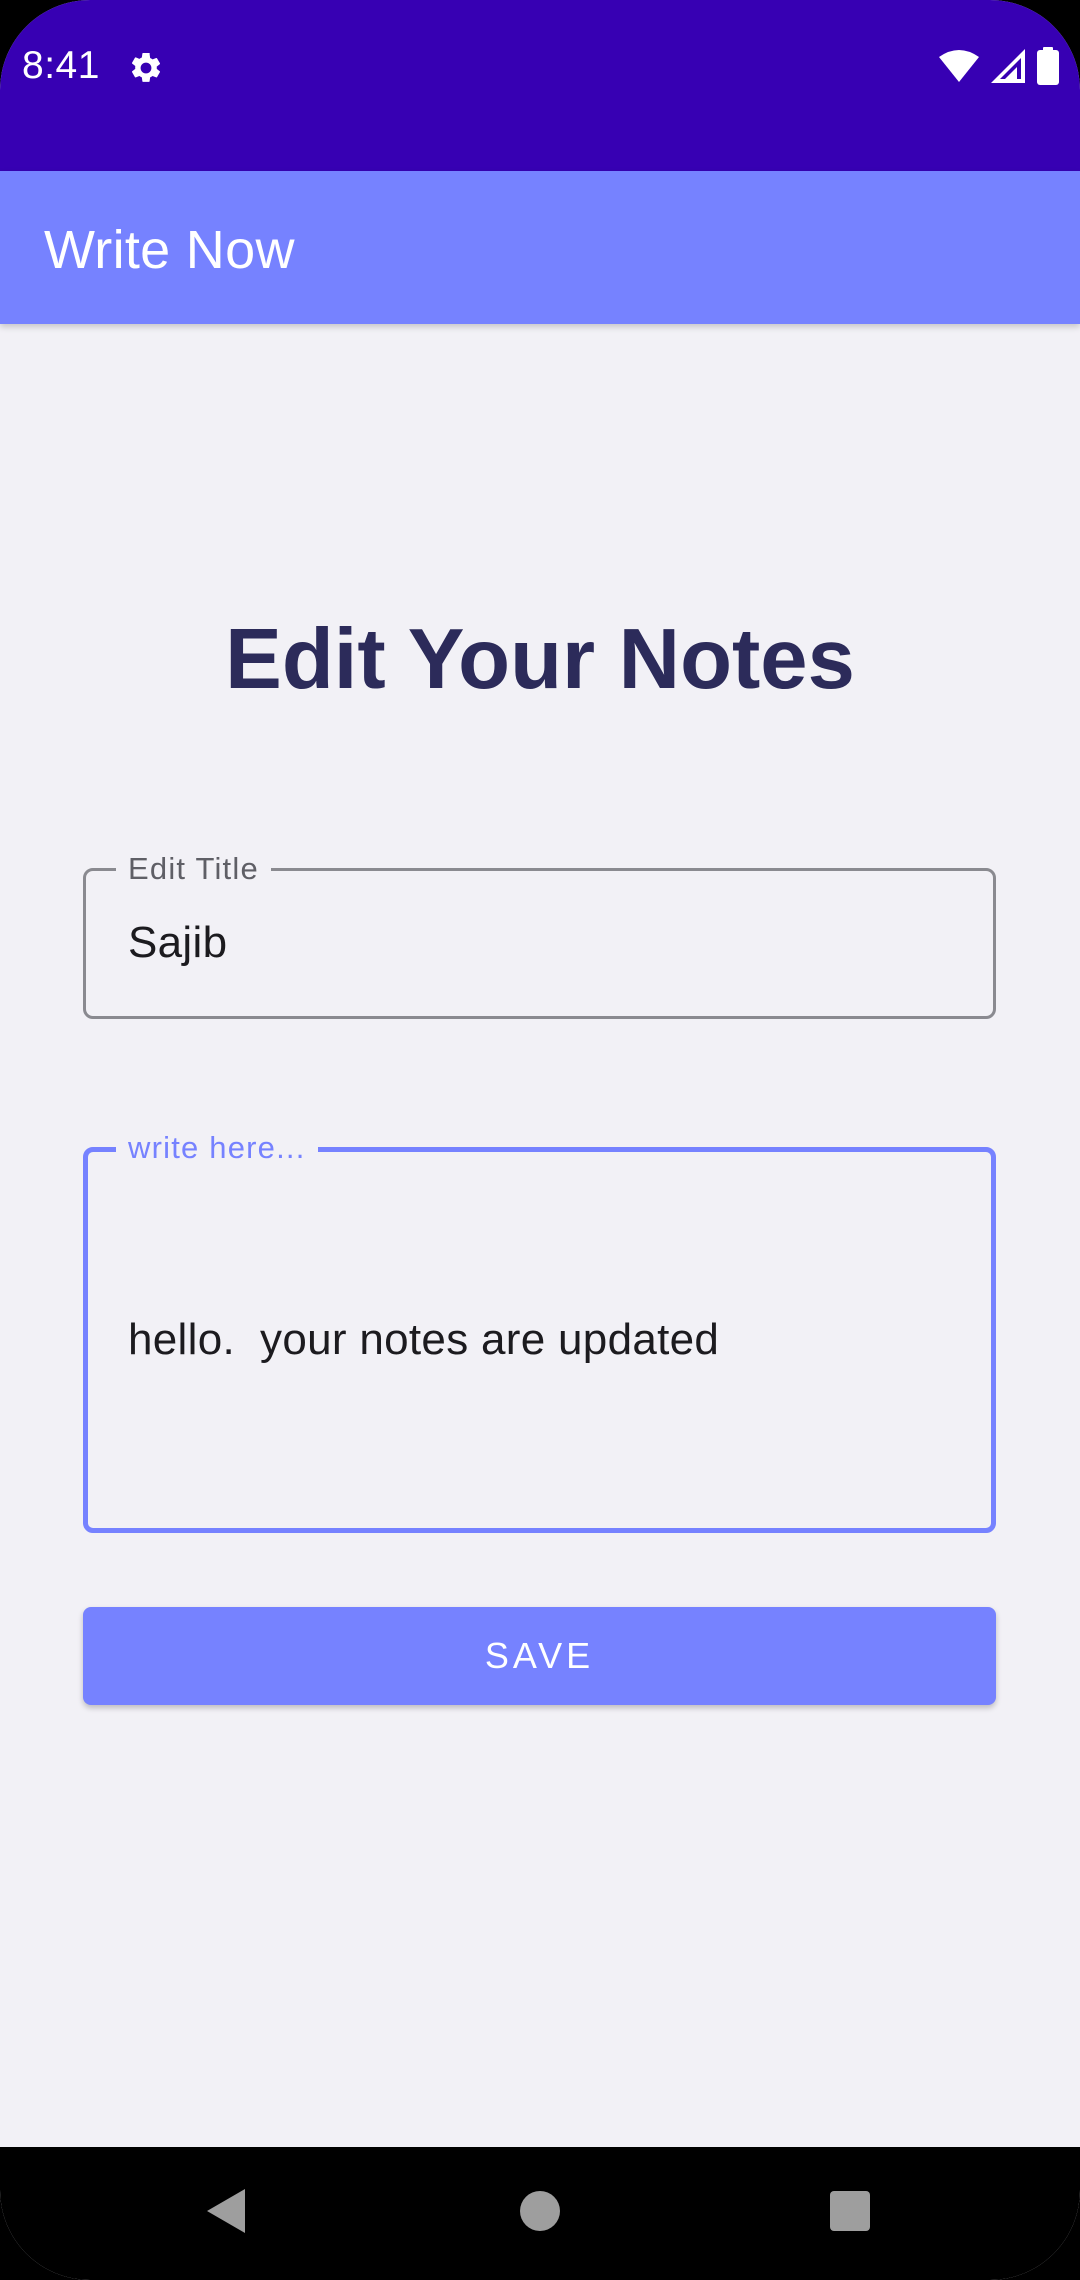 This screenshot has width=1080, height=2280. What do you see at coordinates (423, 1340) in the screenshot?
I see `note-body-input: hello. your notes are updated` at bounding box center [423, 1340].